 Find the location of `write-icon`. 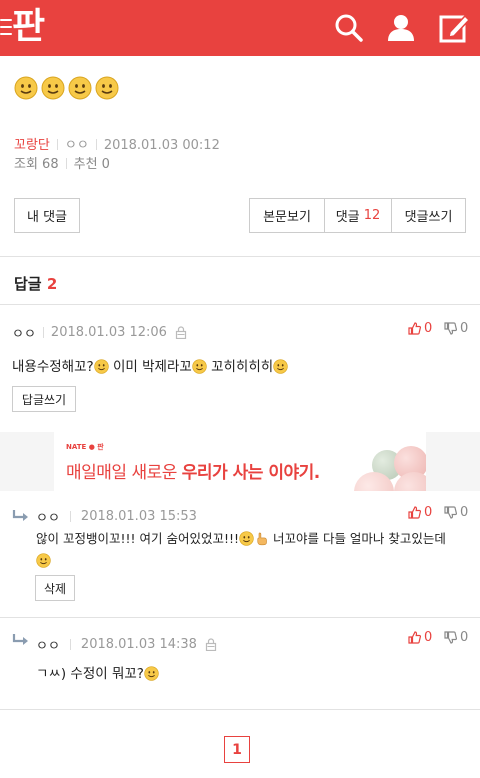

write-icon is located at coordinates (454, 28).